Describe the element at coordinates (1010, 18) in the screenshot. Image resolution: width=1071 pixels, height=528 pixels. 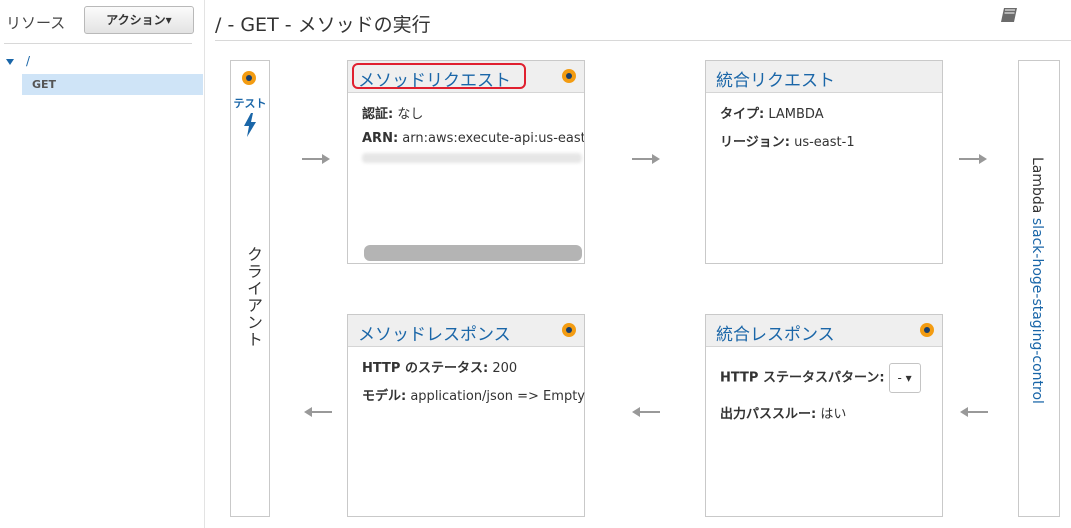
I see `book-icon` at that location.